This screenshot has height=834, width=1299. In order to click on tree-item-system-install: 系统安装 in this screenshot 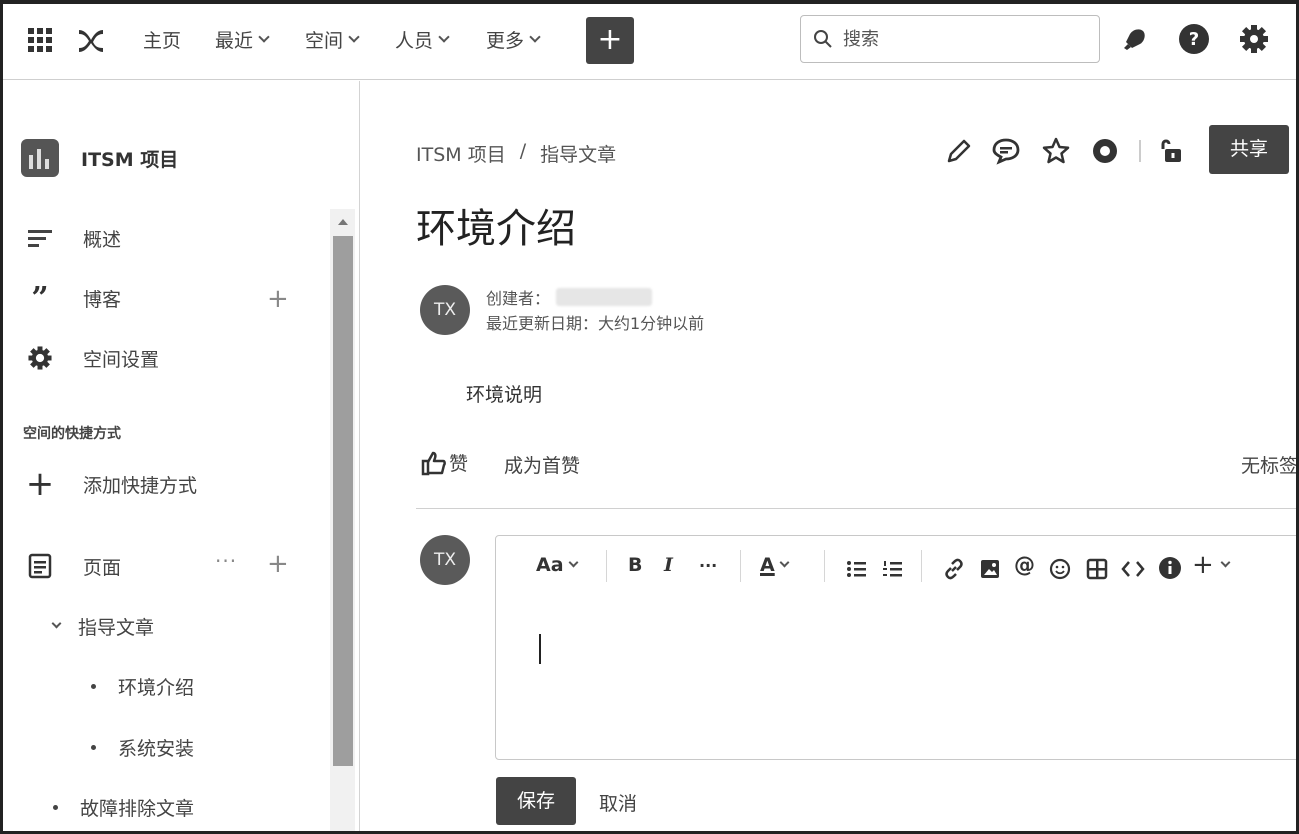, I will do `click(142, 747)`.